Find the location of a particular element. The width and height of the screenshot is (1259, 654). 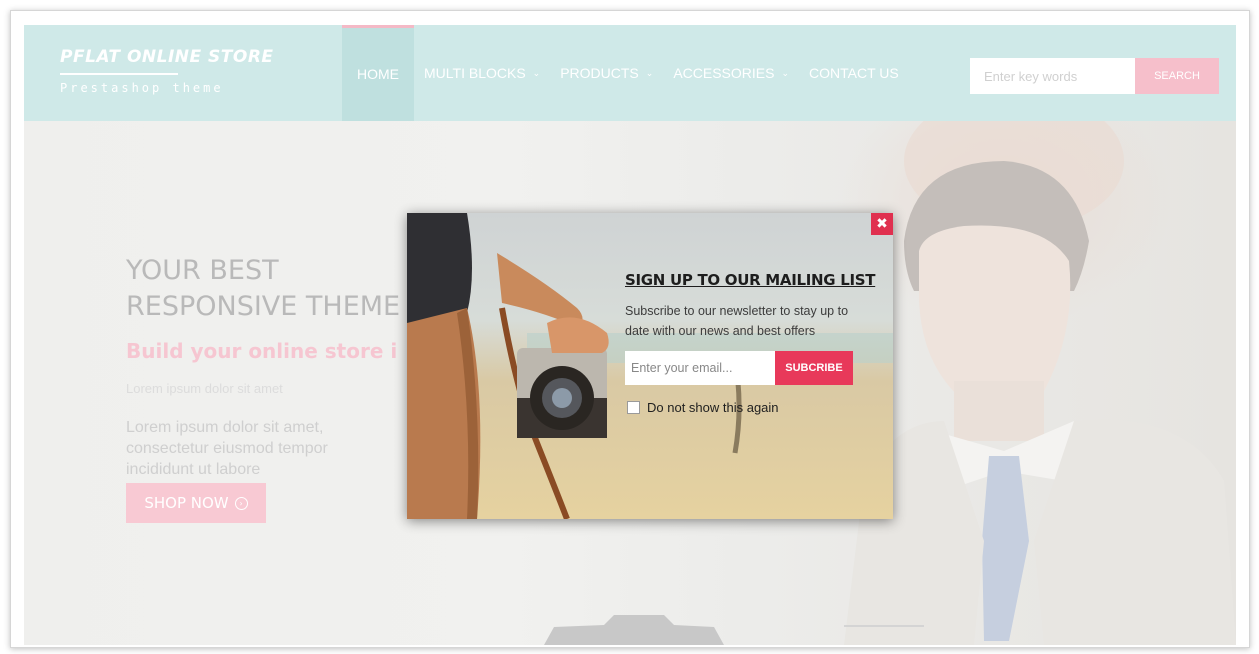

nav-accessories-label: ACCESSORIES is located at coordinates (724, 73).